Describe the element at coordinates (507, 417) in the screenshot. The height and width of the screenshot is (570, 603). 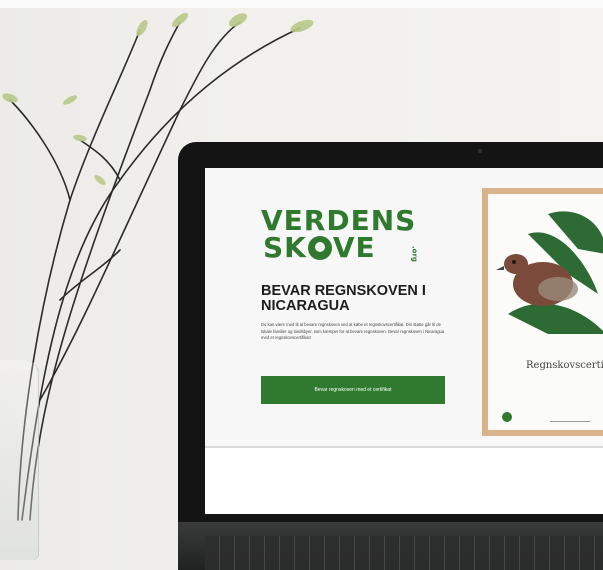
I see `certificate-seal-icon` at that location.